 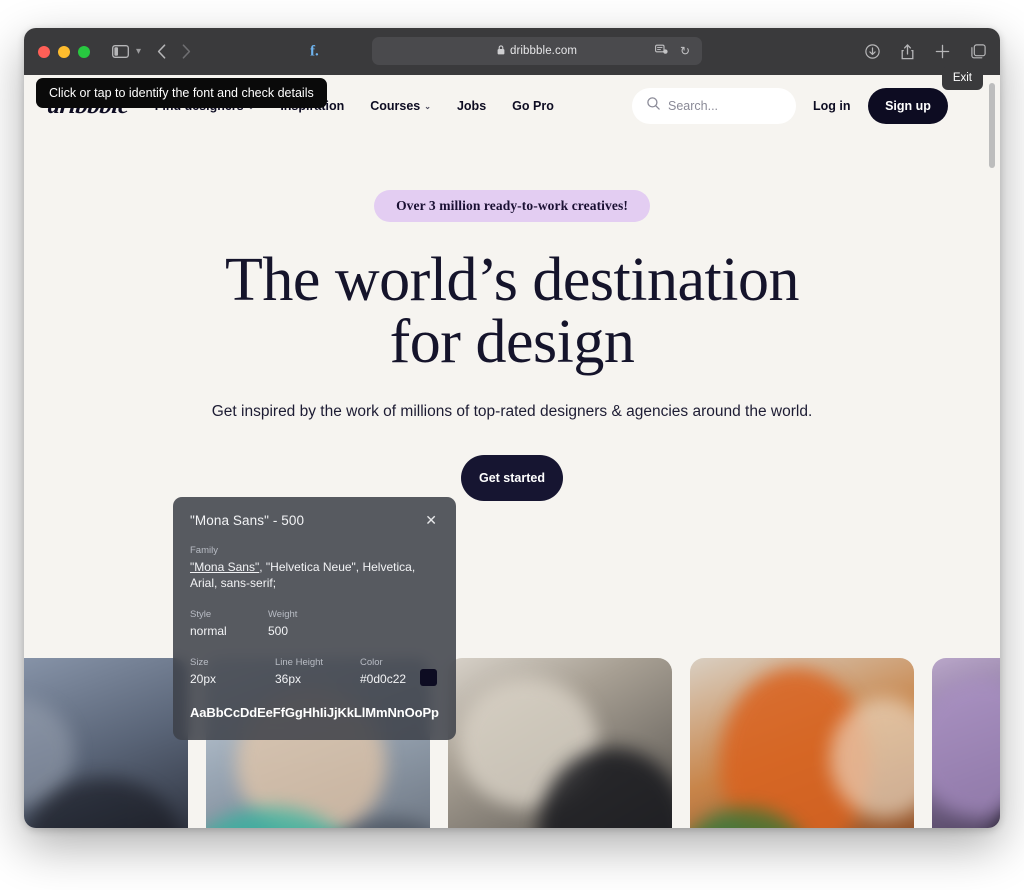 I want to click on font-metrics-row: Size 20px Line Height 36px Color #0d0c22, so click(x=314, y=672).